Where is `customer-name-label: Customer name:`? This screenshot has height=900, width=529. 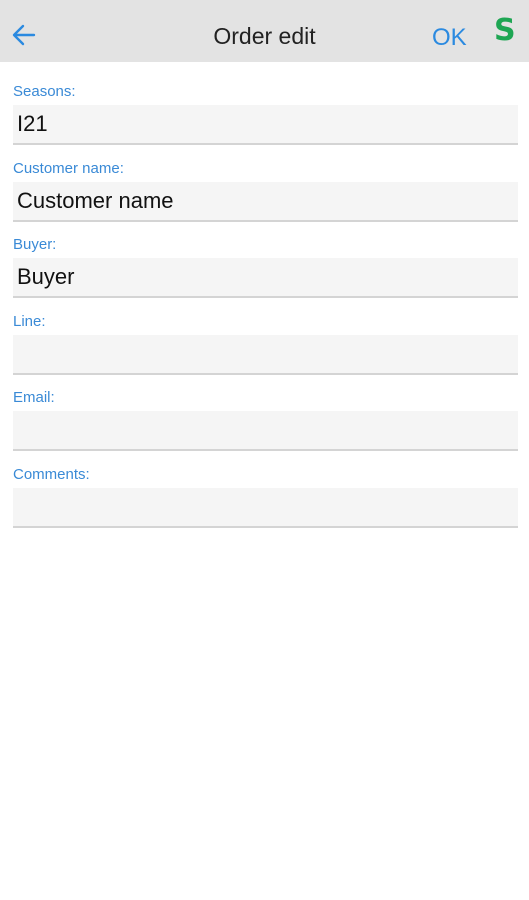
customer-name-label: Customer name: is located at coordinates (68, 168).